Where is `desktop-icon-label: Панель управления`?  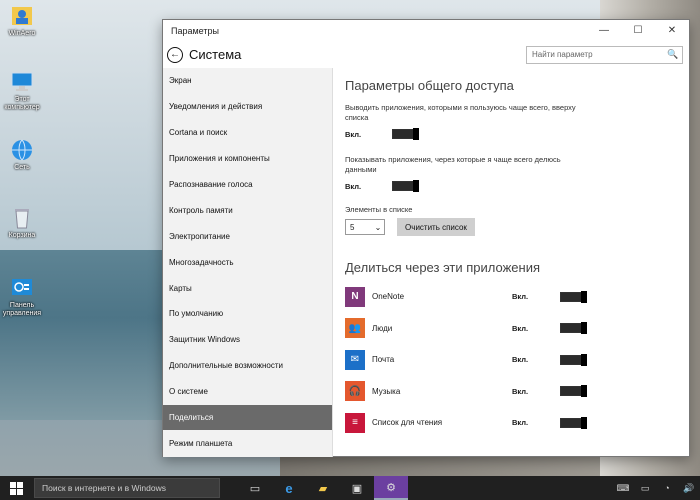 desktop-icon-label: Панель управления is located at coordinates (22, 309).